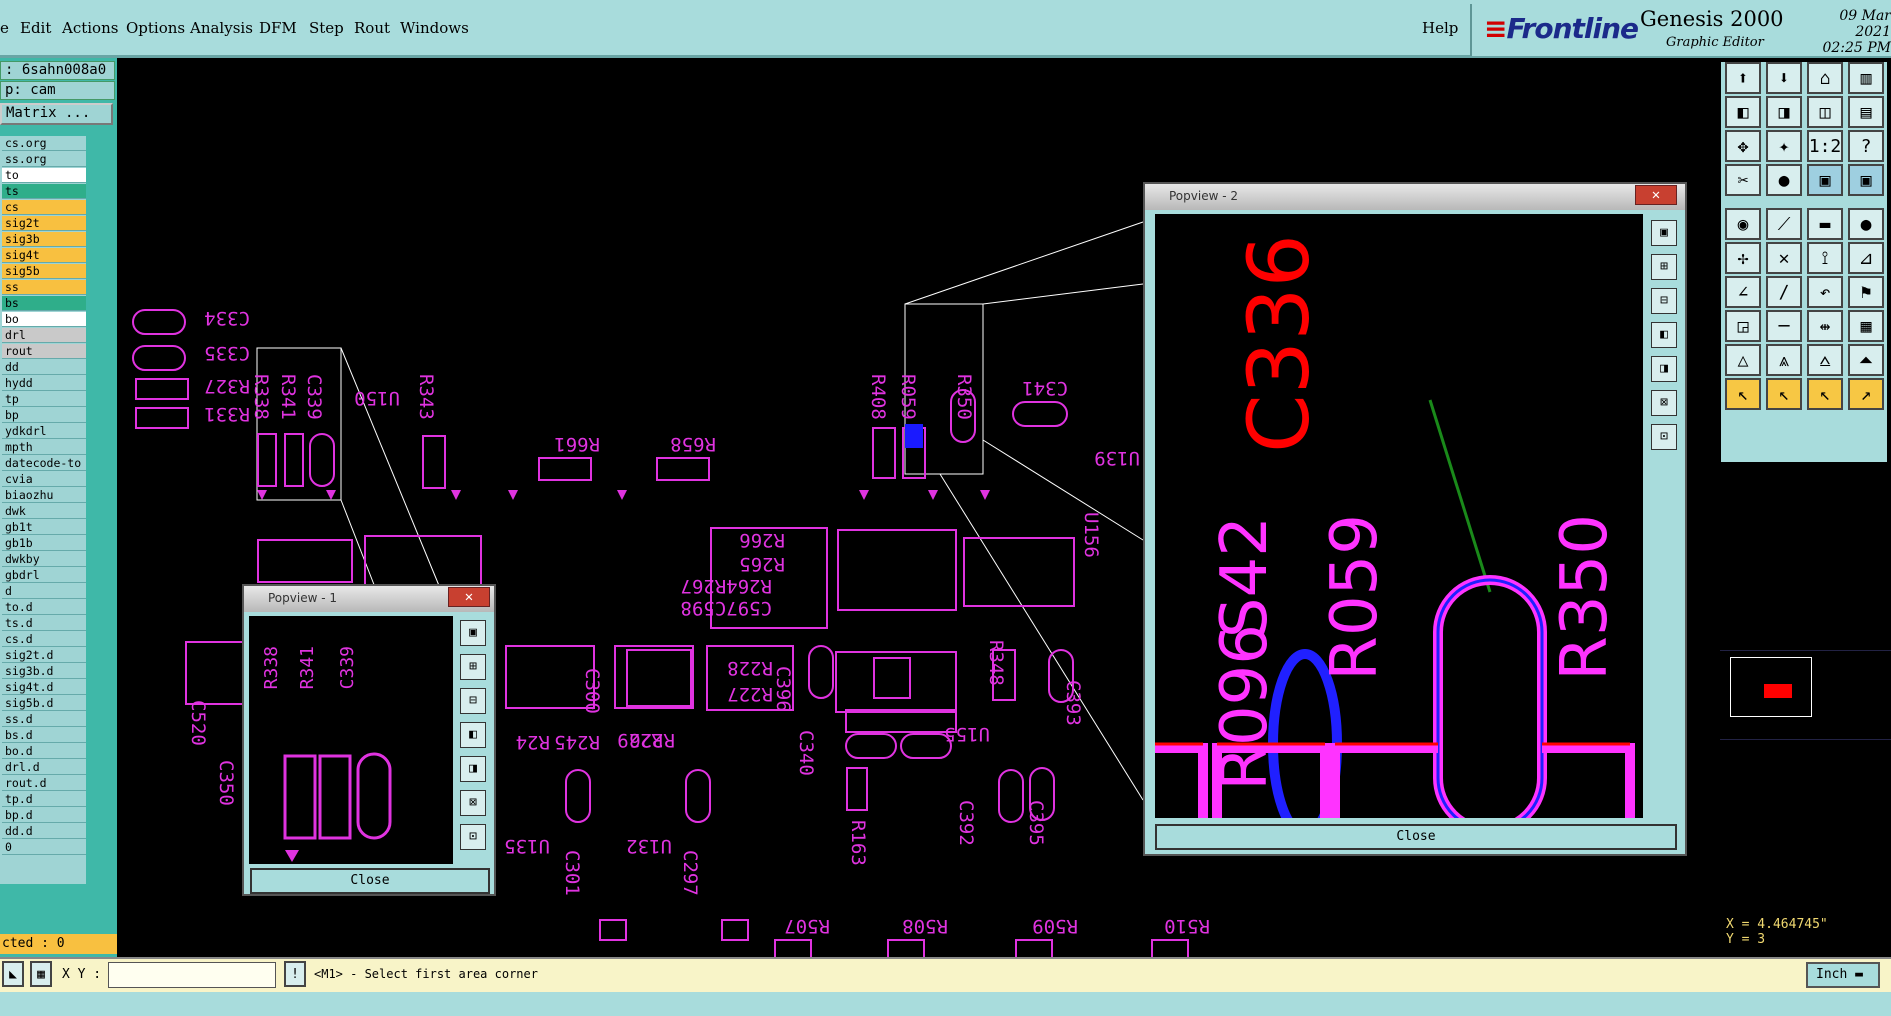 The image size is (1891, 1016). I want to click on layer-item: rout.d, so click(44, 783).